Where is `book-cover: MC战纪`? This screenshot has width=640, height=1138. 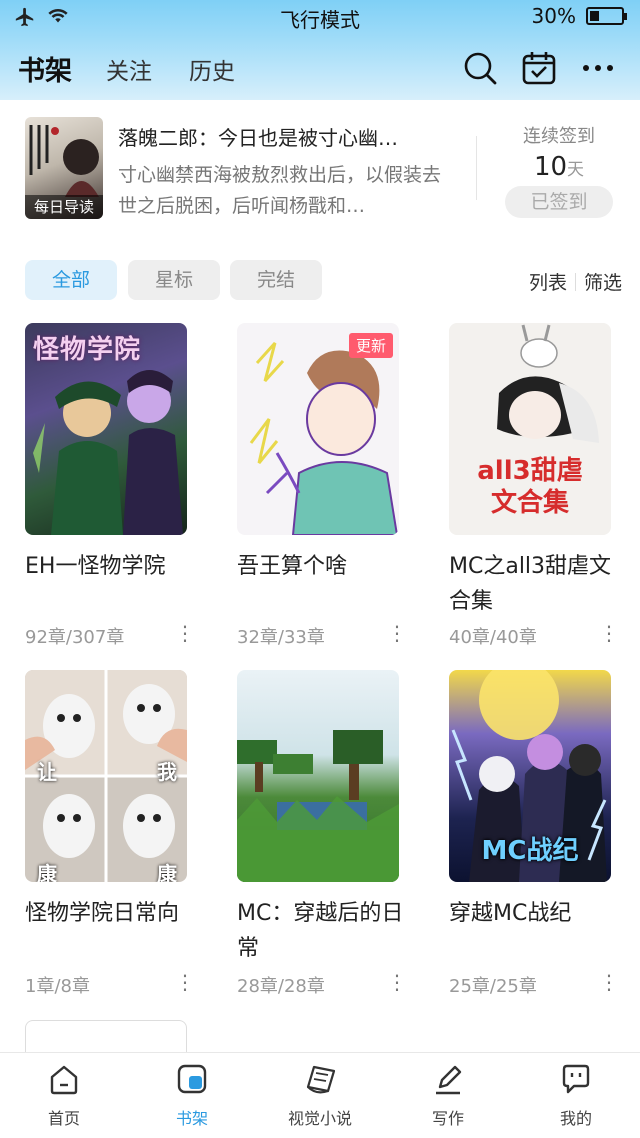 book-cover: MC战纪 is located at coordinates (530, 776).